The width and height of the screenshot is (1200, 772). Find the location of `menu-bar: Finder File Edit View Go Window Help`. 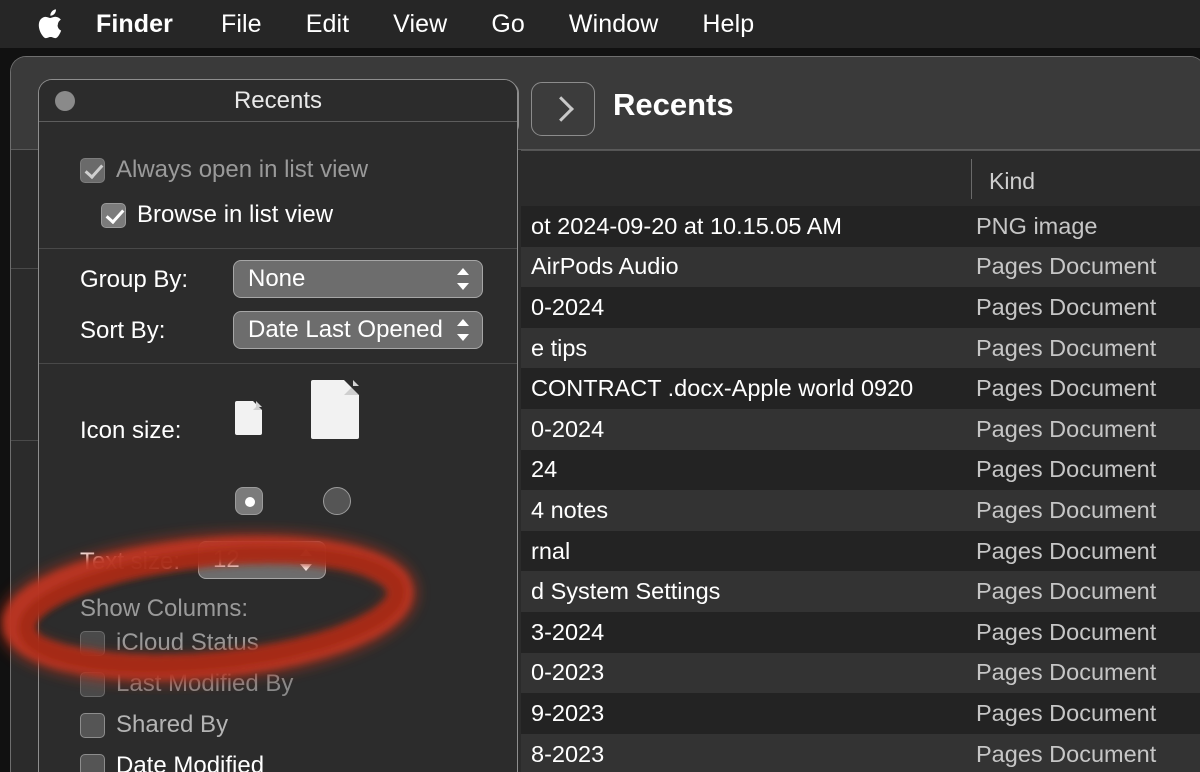

menu-bar: Finder File Edit View Go Window Help is located at coordinates (600, 24).